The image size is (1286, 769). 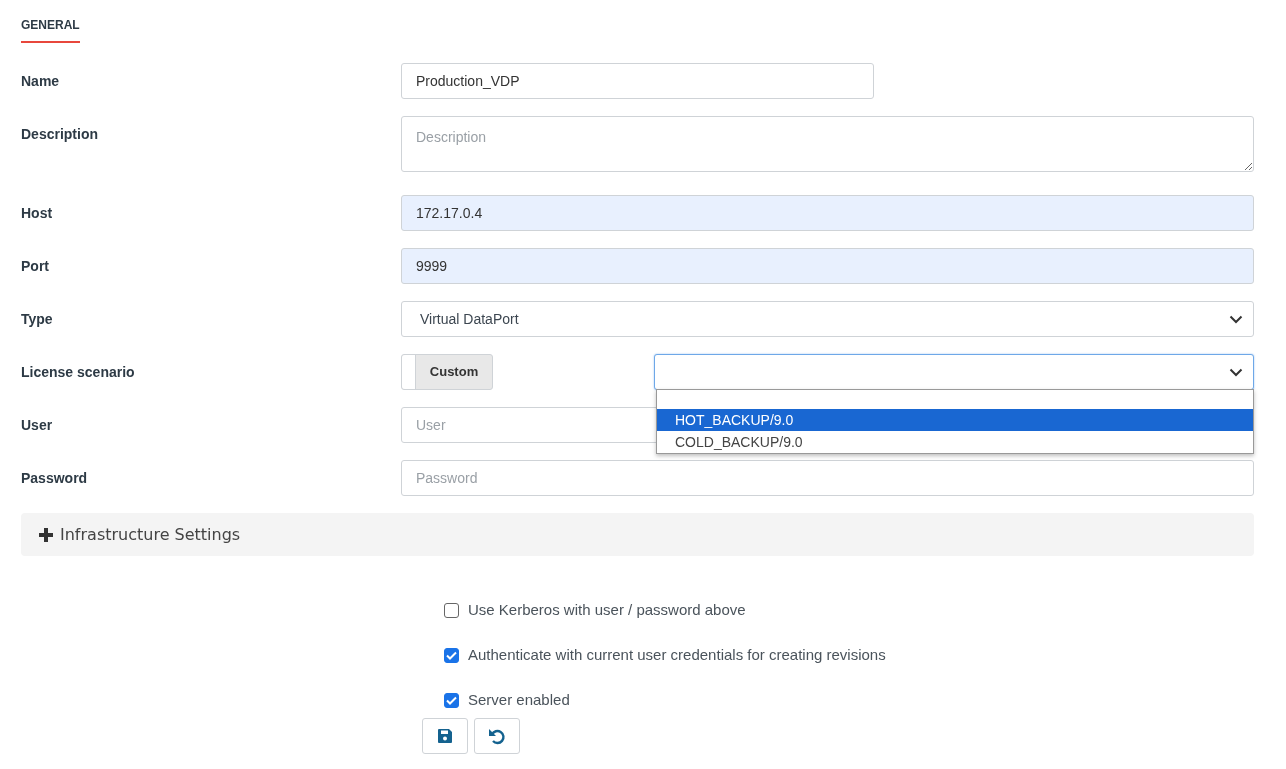 What do you see at coordinates (50, 29) in the screenshot?
I see `section-tab: GENERAL` at bounding box center [50, 29].